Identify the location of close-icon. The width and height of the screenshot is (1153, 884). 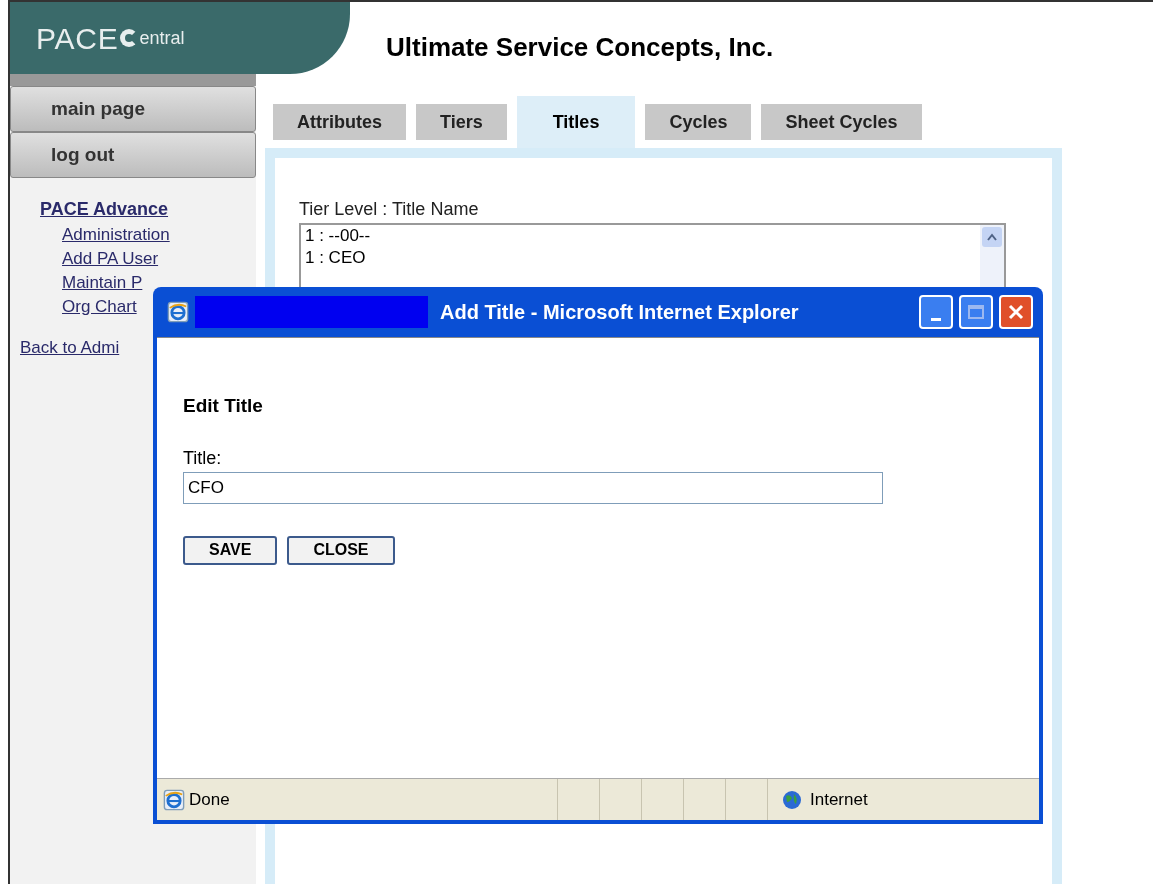
(1016, 312).